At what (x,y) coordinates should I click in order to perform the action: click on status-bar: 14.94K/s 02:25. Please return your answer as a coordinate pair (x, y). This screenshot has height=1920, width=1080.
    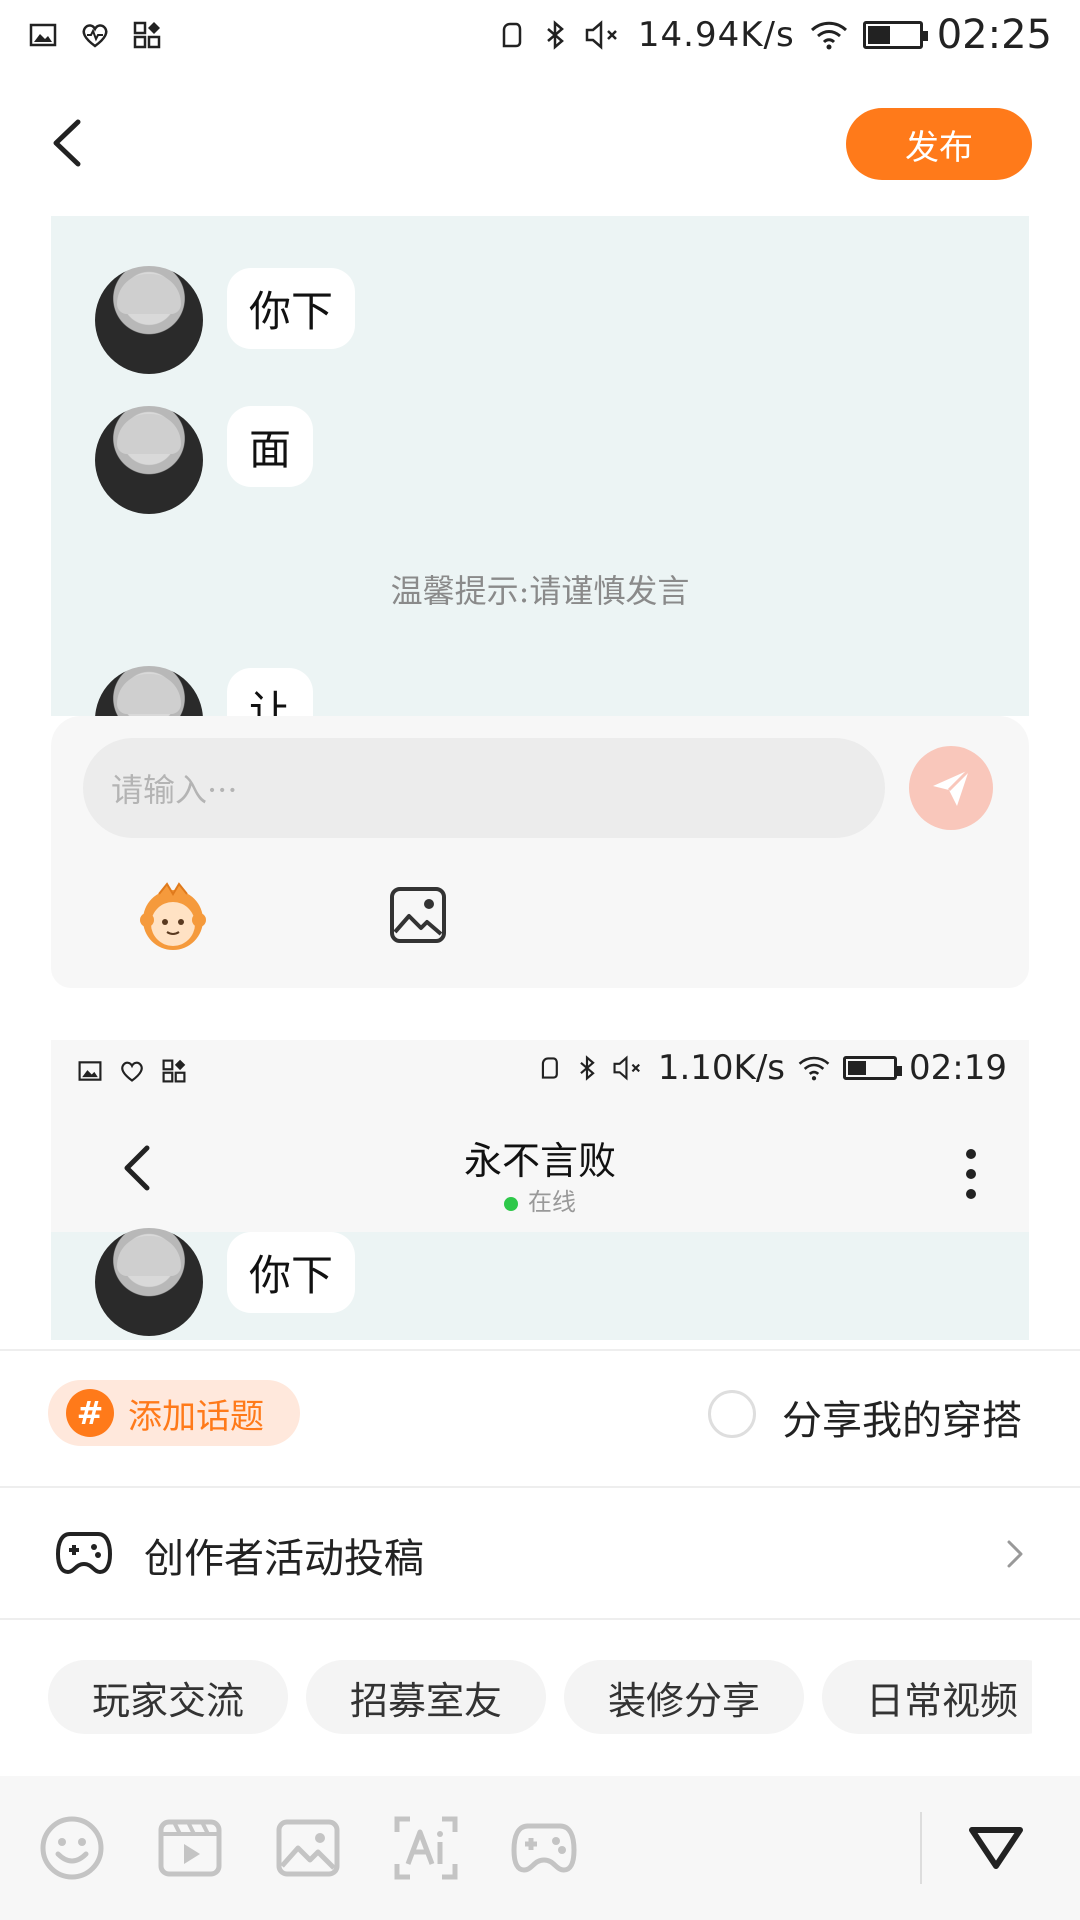
    Looking at the image, I should click on (540, 36).